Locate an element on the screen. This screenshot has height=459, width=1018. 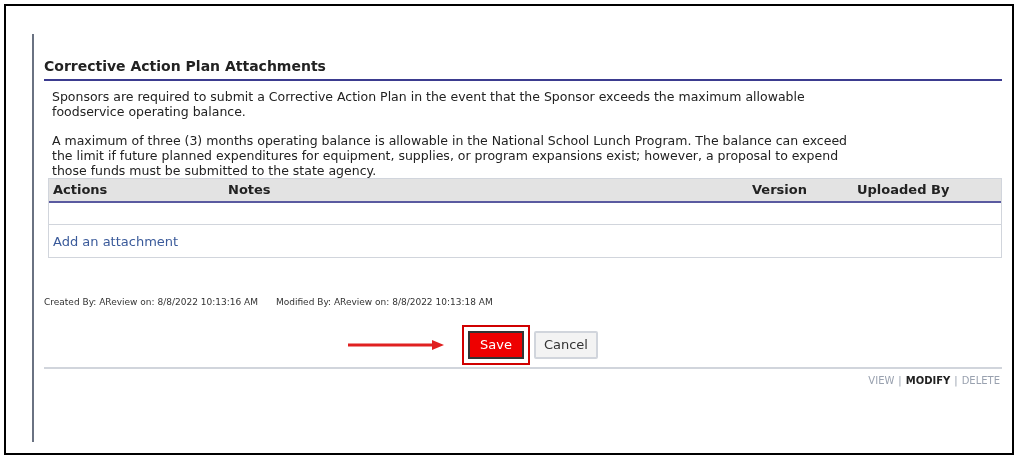
audit-text: Modified By: AReview on: 8/8/2022 10:13:18 AM is located at coordinates (384, 302).